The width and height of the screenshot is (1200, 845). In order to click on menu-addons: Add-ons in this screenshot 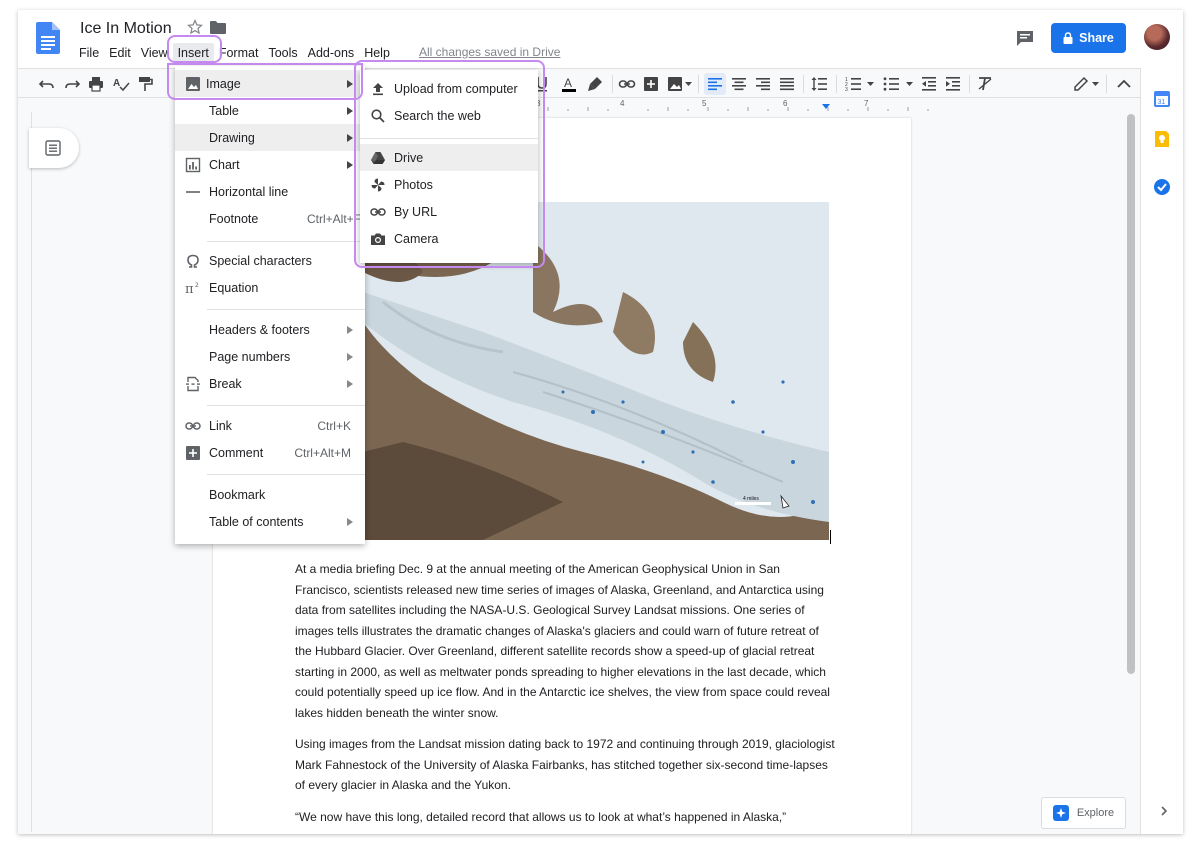, I will do `click(331, 53)`.